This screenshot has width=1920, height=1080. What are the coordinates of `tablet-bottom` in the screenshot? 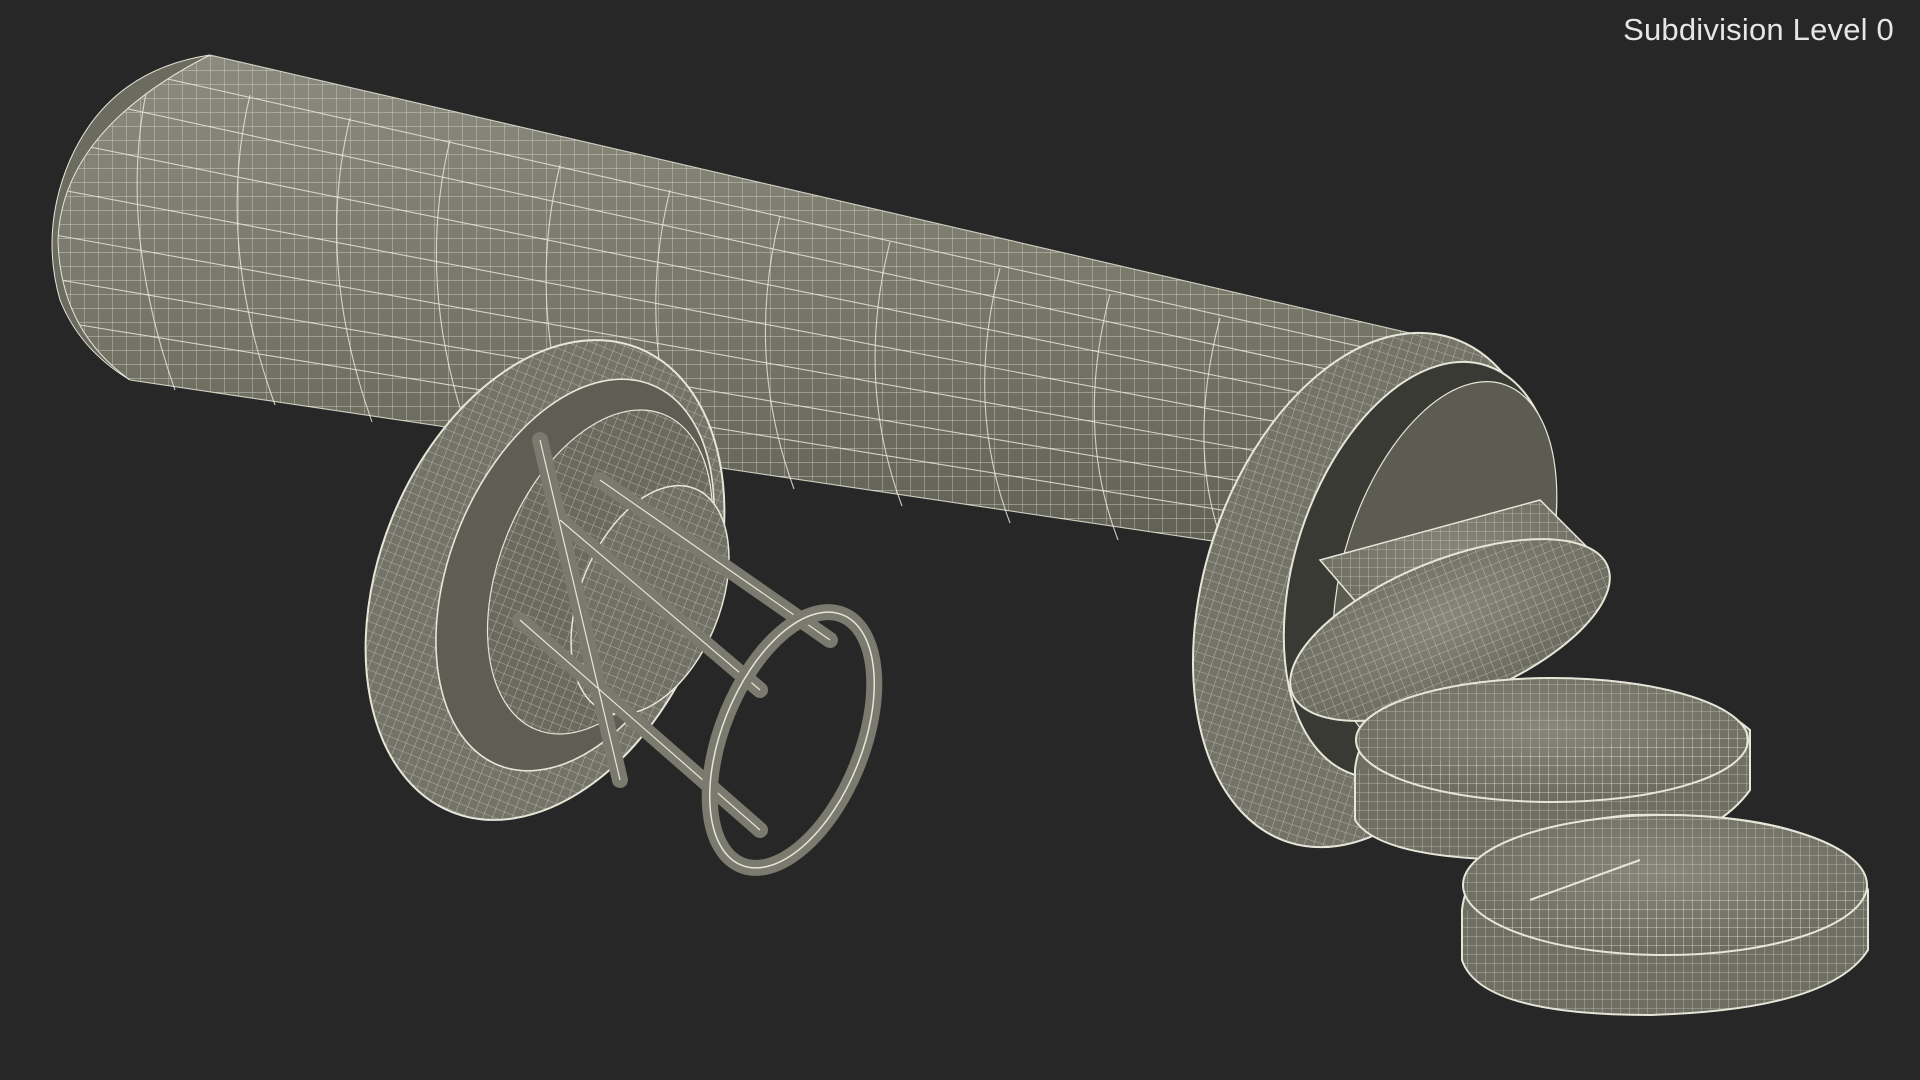 It's located at (1665, 915).